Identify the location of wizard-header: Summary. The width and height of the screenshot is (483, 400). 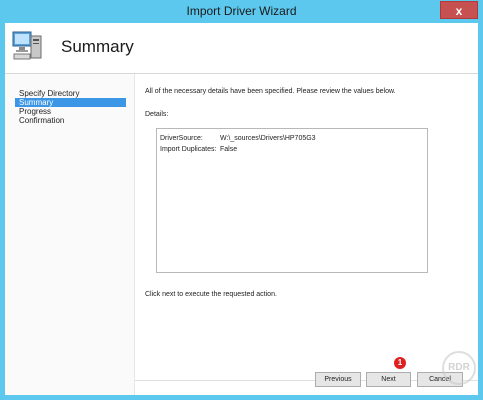
(241, 48).